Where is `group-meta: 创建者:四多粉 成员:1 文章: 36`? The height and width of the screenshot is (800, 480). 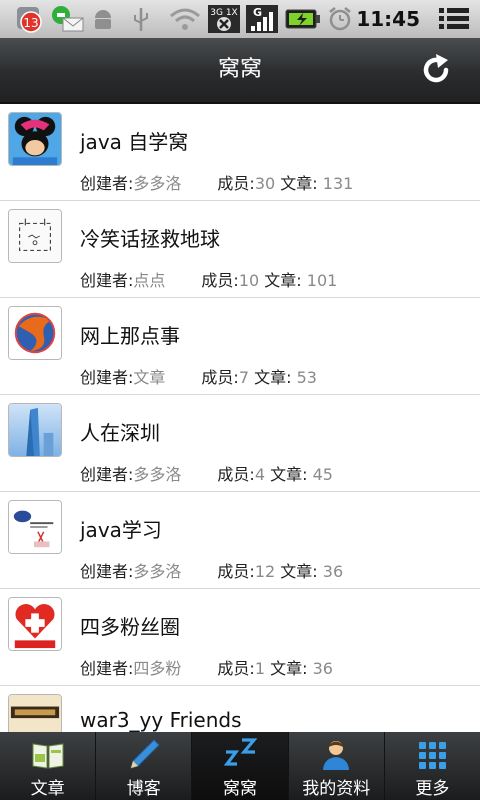 group-meta: 创建者:四多粉 成员:1 文章: 36 is located at coordinates (206, 667).